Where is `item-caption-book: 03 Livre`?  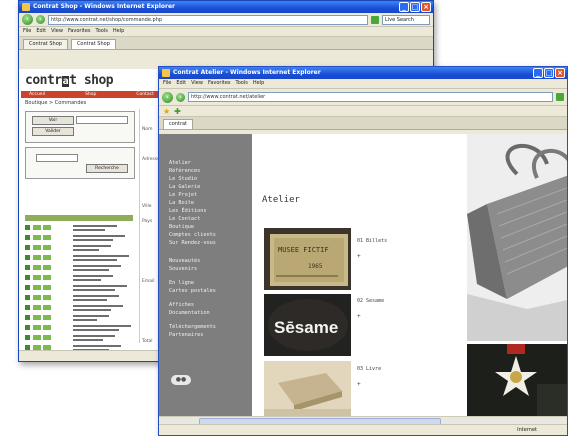 item-caption-book: 03 Livre is located at coordinates (369, 369).